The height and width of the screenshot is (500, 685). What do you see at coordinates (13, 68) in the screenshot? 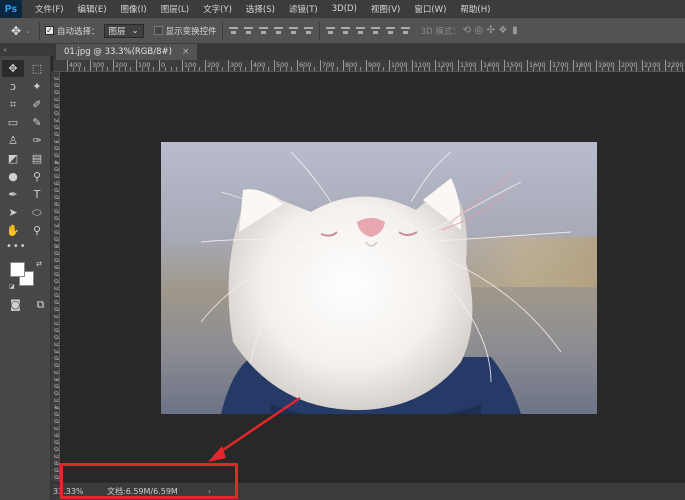
I see `move-icon: ✥` at bounding box center [13, 68].